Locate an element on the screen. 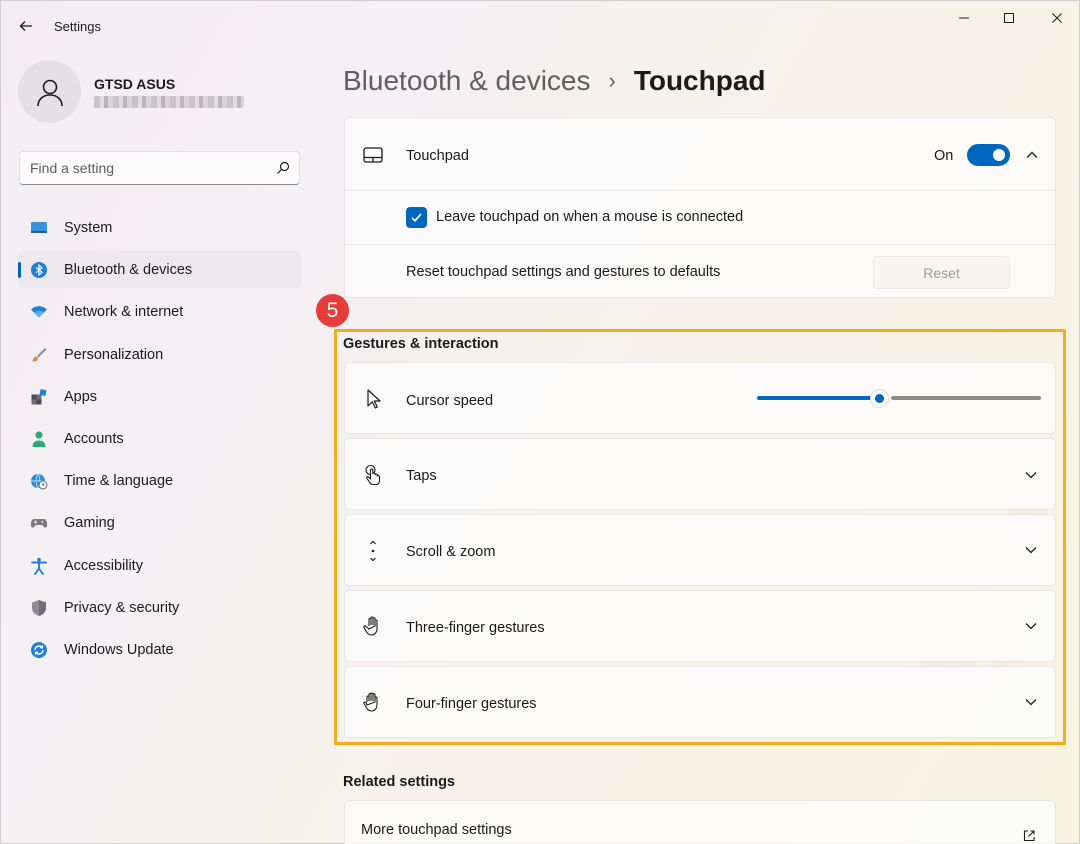  scroll-zoom-card: Scroll & zoom is located at coordinates (700, 550).